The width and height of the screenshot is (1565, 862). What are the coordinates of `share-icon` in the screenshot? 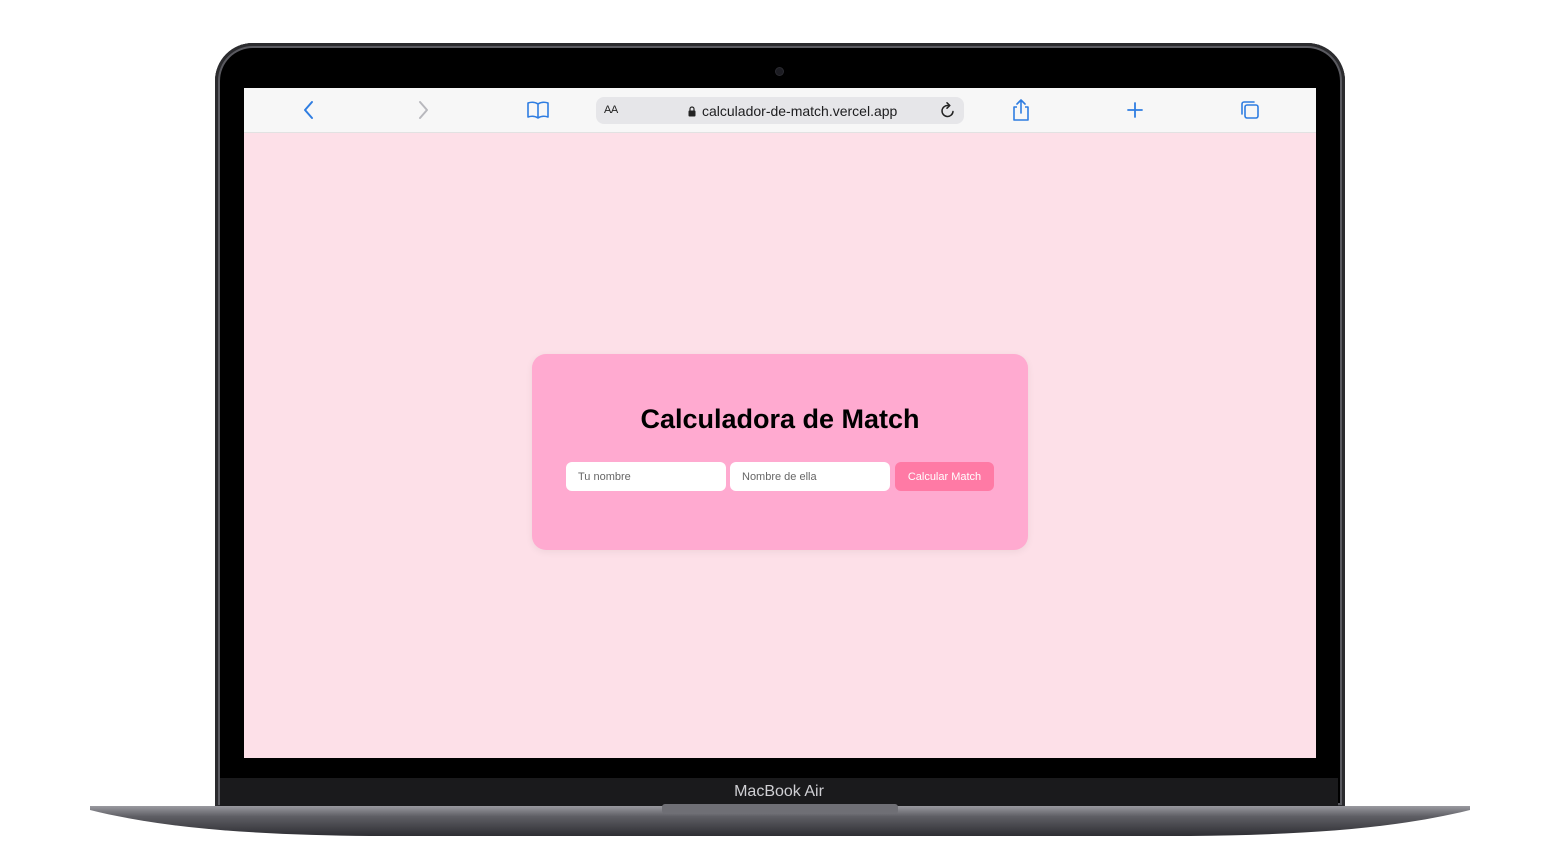 It's located at (1021, 110).